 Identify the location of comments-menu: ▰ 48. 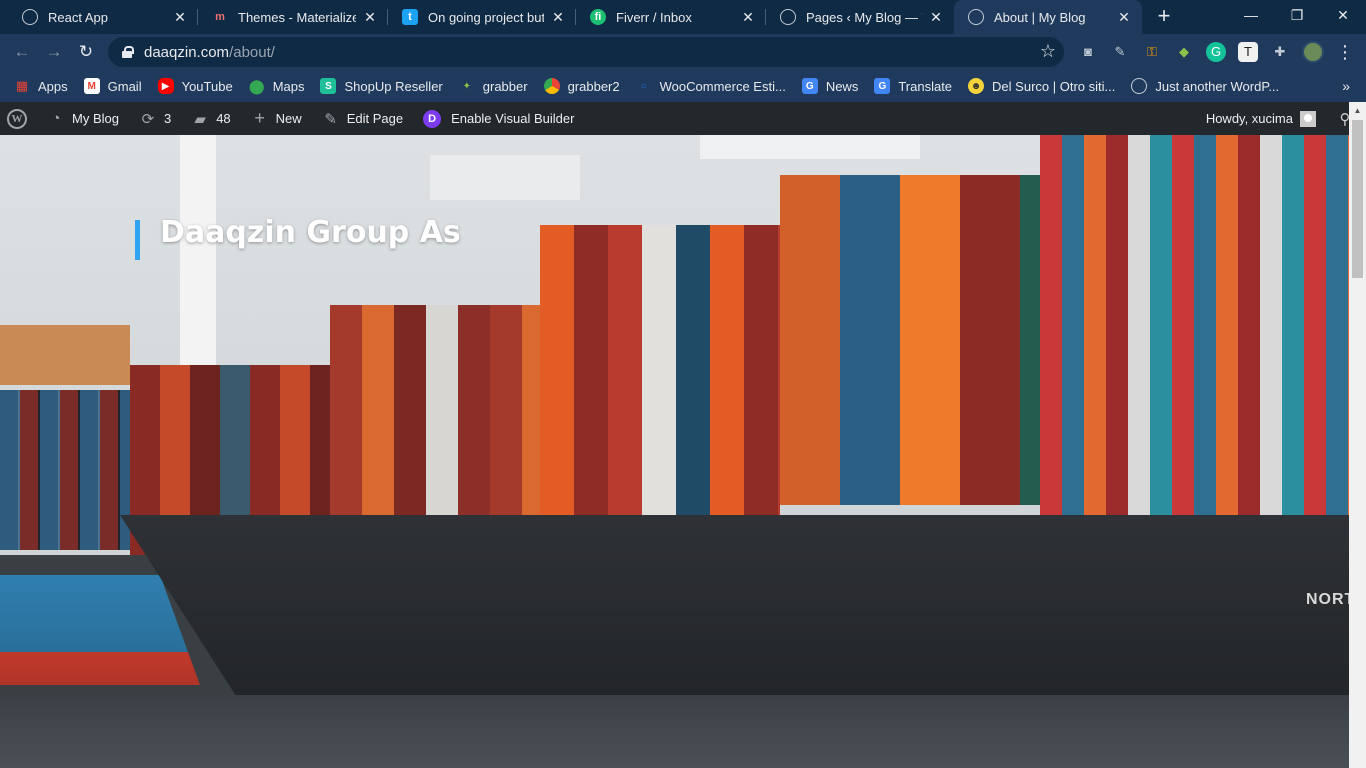
(210, 118).